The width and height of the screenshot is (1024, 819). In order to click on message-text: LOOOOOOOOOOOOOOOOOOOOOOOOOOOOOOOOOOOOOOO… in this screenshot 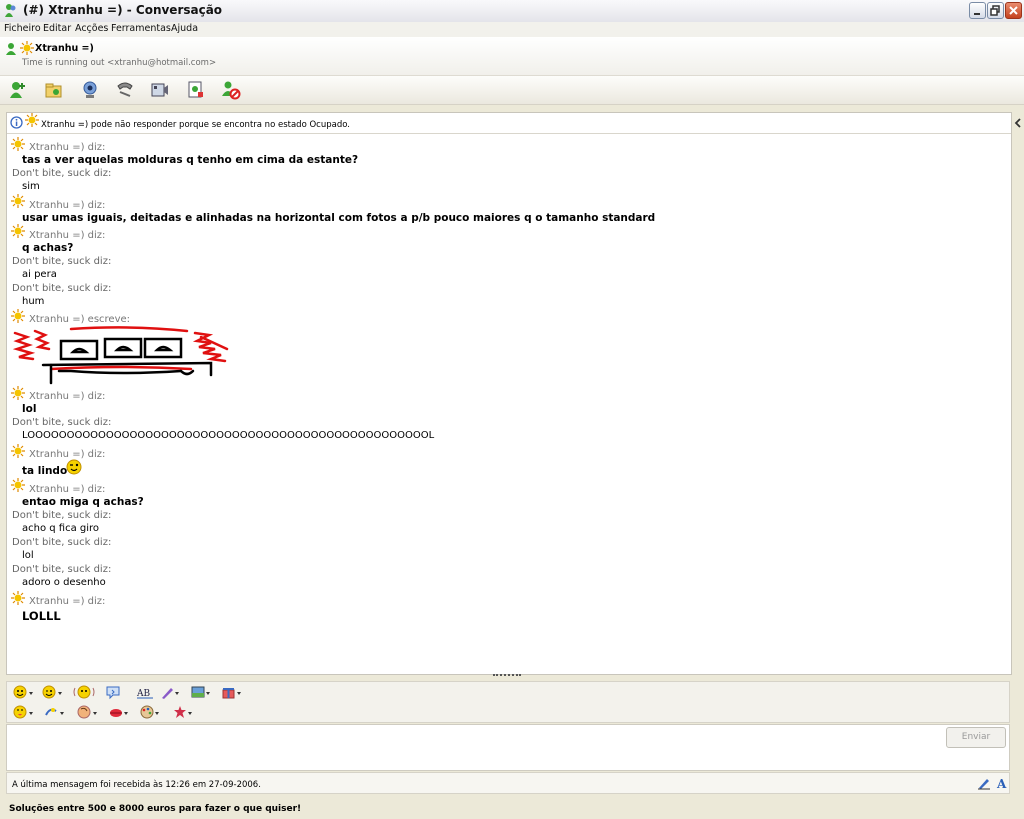, I will do `click(228, 435)`.